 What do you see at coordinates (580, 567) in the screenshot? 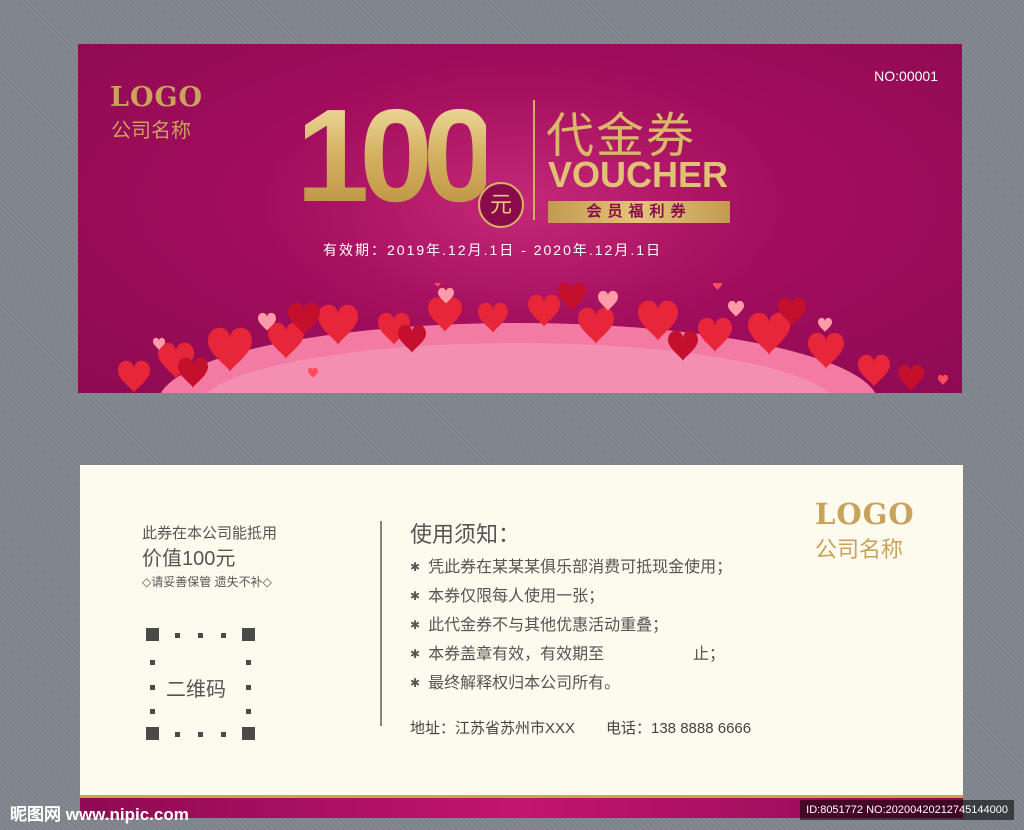
I see `notice-text: 凭此券在某某某俱乐部消费可抵现金使用；` at bounding box center [580, 567].